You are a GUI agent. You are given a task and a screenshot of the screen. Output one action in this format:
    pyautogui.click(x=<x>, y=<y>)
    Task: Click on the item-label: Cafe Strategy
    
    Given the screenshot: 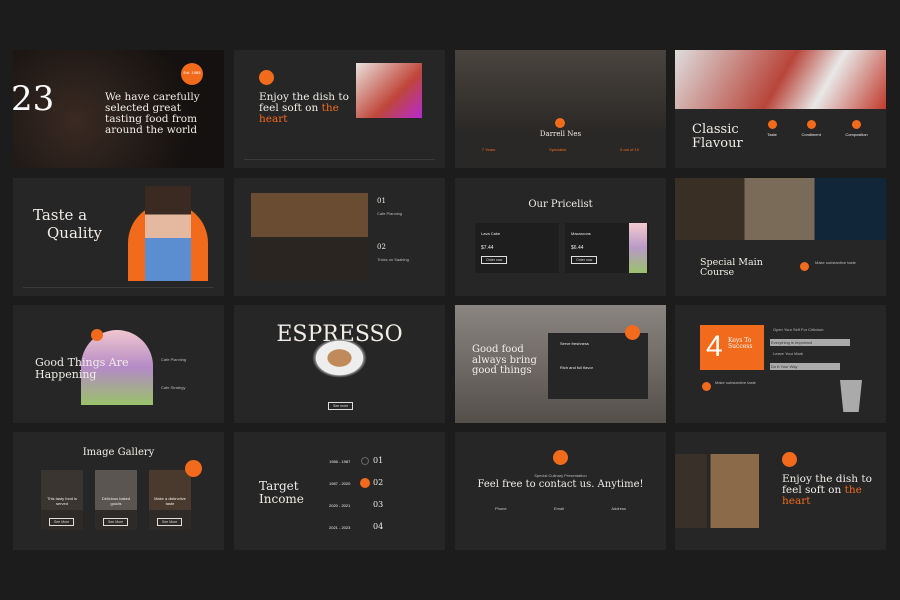 What is the action you would take?
    pyautogui.click(x=173, y=387)
    